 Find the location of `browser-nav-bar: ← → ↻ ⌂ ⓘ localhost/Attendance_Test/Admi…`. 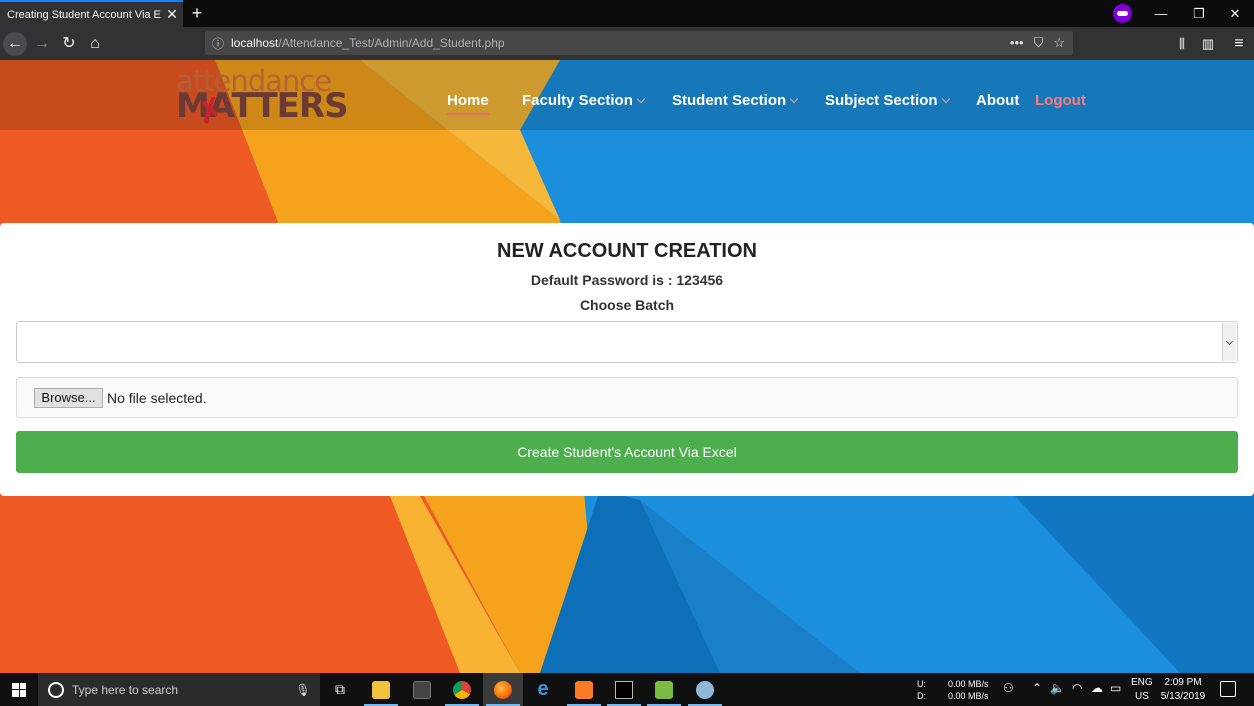

browser-nav-bar: ← → ↻ ⌂ ⓘ localhost/Attendance_Test/Admi… is located at coordinates (627, 43).